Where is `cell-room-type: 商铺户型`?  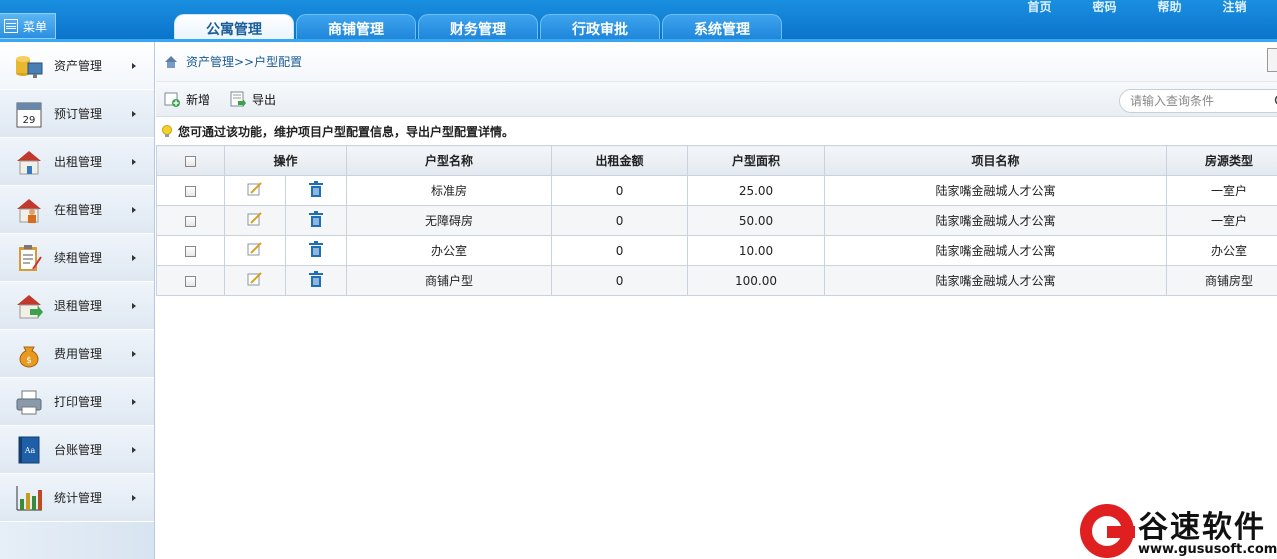
cell-room-type: 商铺户型 is located at coordinates (449, 280).